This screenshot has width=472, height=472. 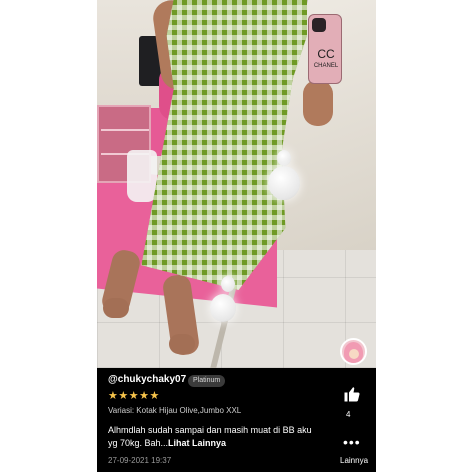 I want to click on reviewer-username: @chukychaky07, so click(x=147, y=379).